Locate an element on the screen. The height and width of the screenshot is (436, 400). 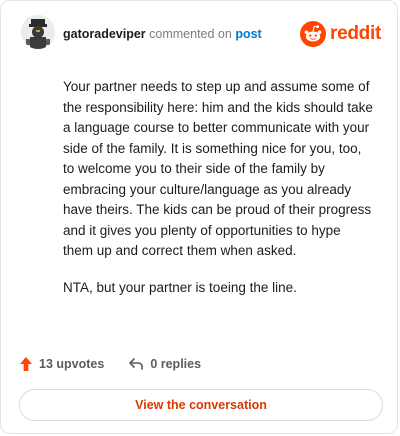
reddit-logo: reddit is located at coordinates (340, 34).